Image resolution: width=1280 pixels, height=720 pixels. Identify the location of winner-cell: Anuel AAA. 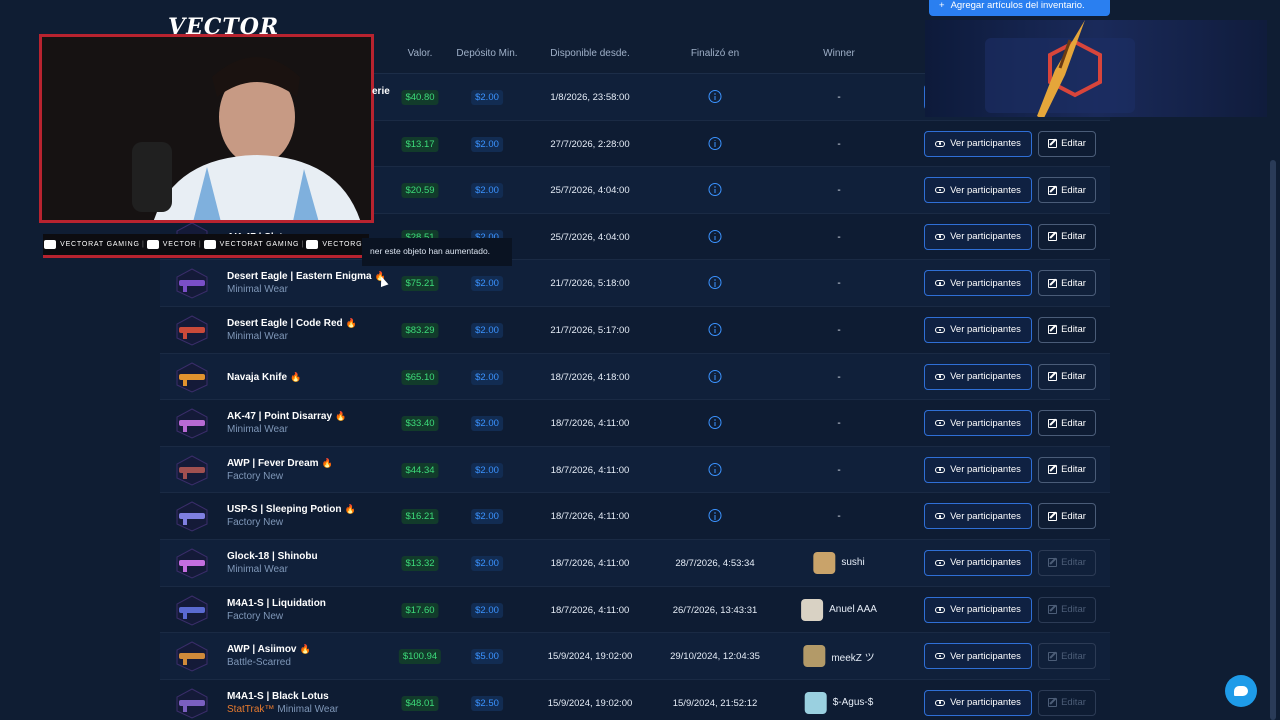
(839, 609).